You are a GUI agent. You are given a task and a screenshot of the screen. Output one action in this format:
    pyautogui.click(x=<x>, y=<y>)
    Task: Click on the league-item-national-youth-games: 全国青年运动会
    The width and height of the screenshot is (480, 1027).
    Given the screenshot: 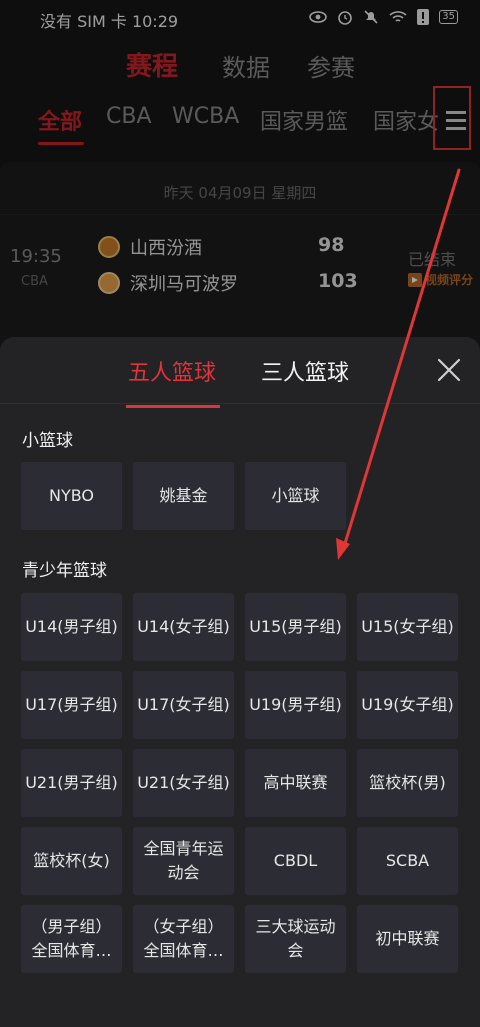 What is the action you would take?
    pyautogui.click(x=183, y=861)
    